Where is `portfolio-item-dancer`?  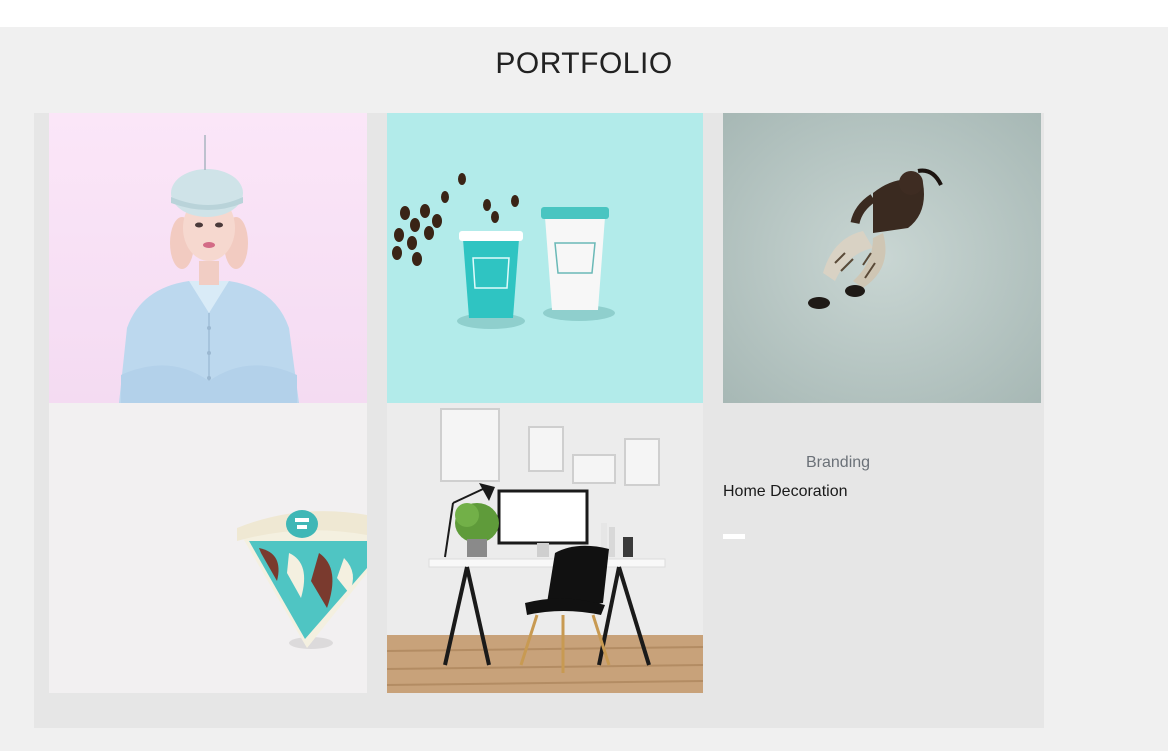 portfolio-item-dancer is located at coordinates (882, 258).